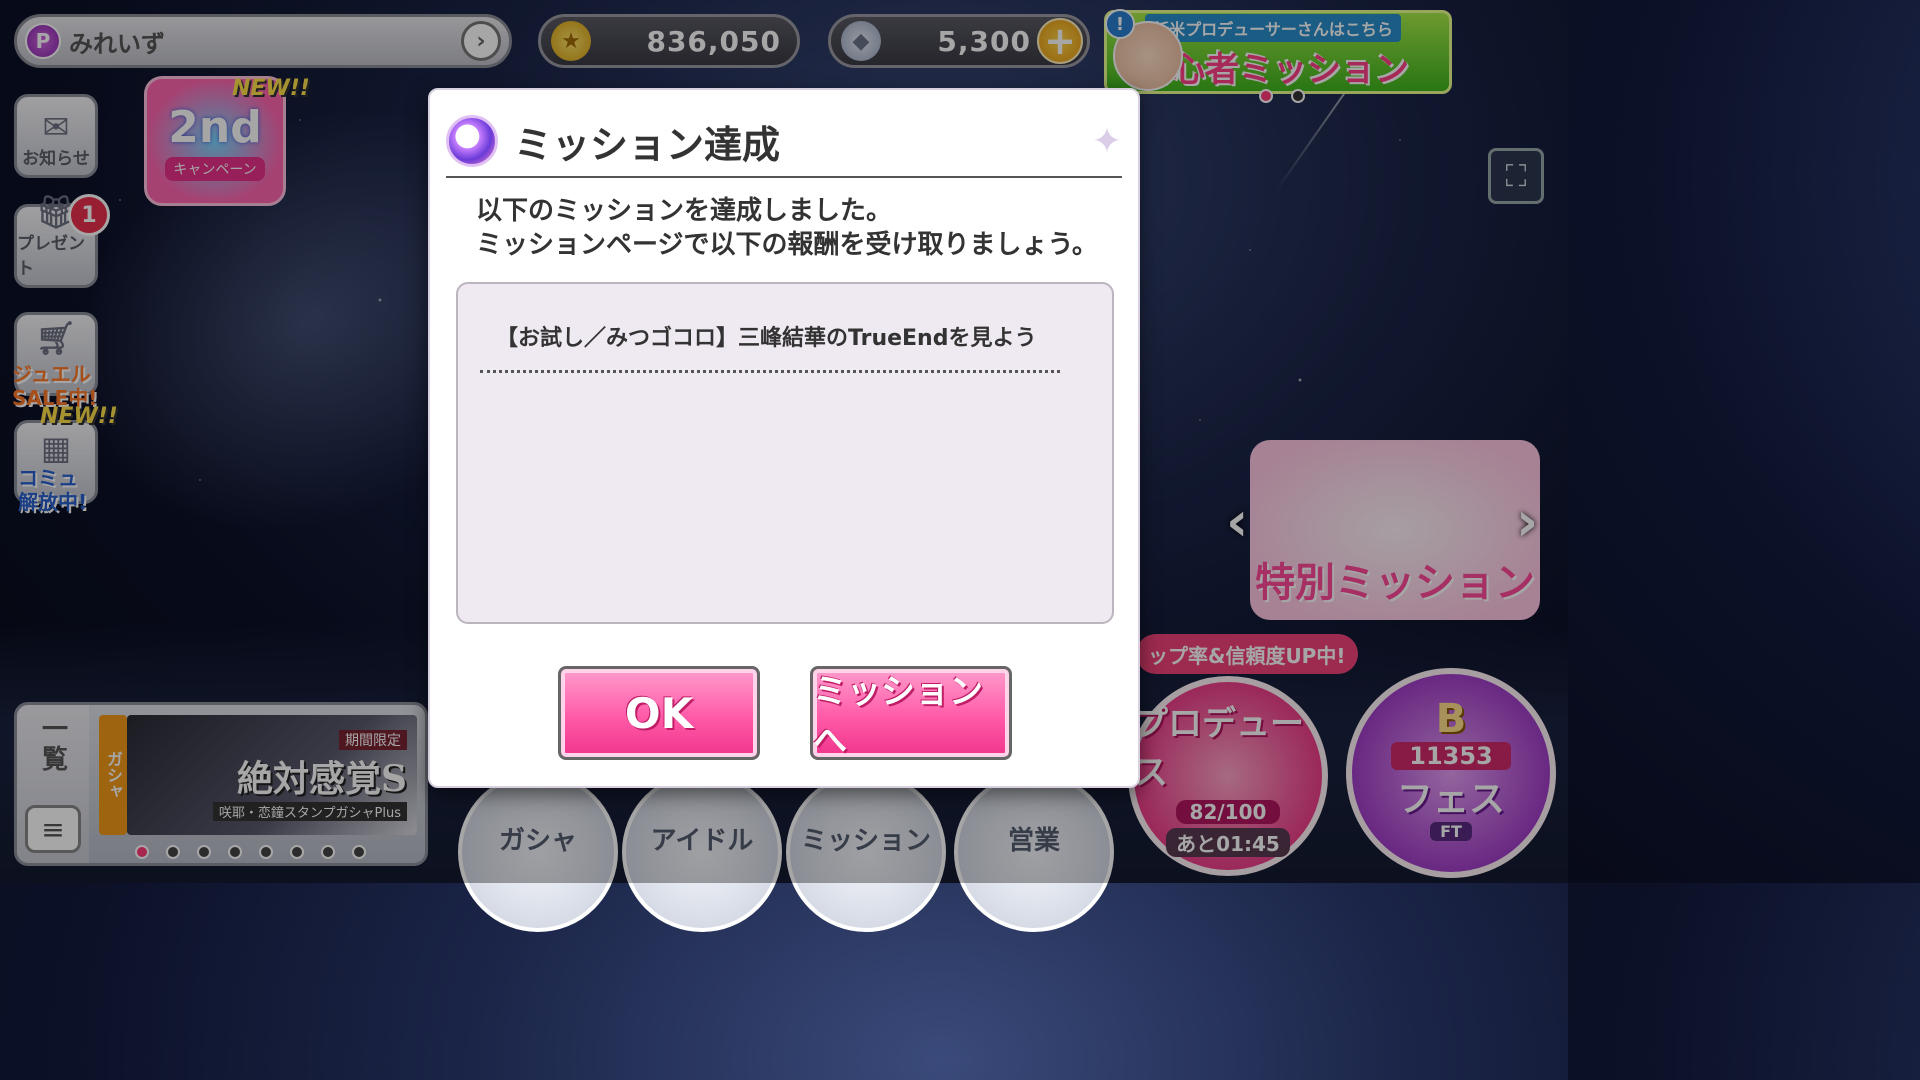 This screenshot has width=1920, height=1080. I want to click on reward-list: 【お試し／みつゴコロ】三峰結華のTrueEndを見よう, so click(785, 453).